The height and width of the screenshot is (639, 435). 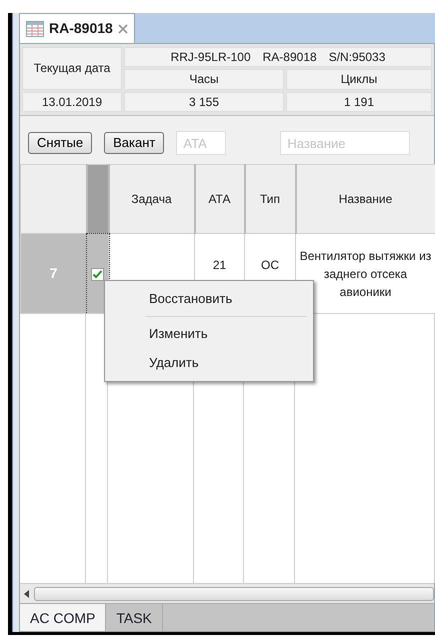 I want to click on close-icon, so click(x=123, y=29).